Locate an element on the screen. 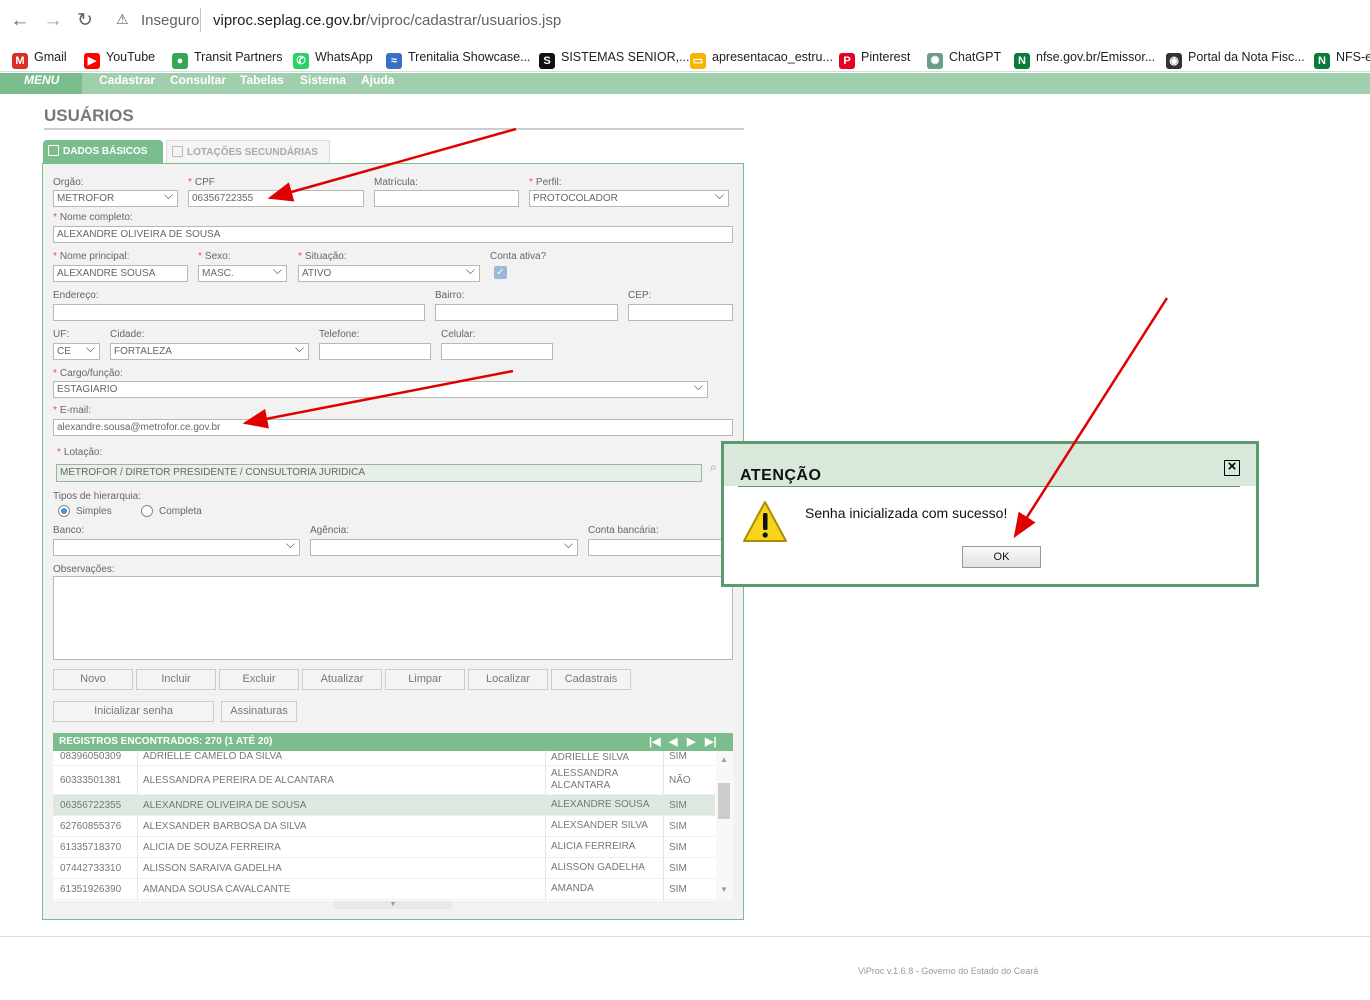 The width and height of the screenshot is (1370, 1000). menu-consultar: Consultar is located at coordinates (198, 80).